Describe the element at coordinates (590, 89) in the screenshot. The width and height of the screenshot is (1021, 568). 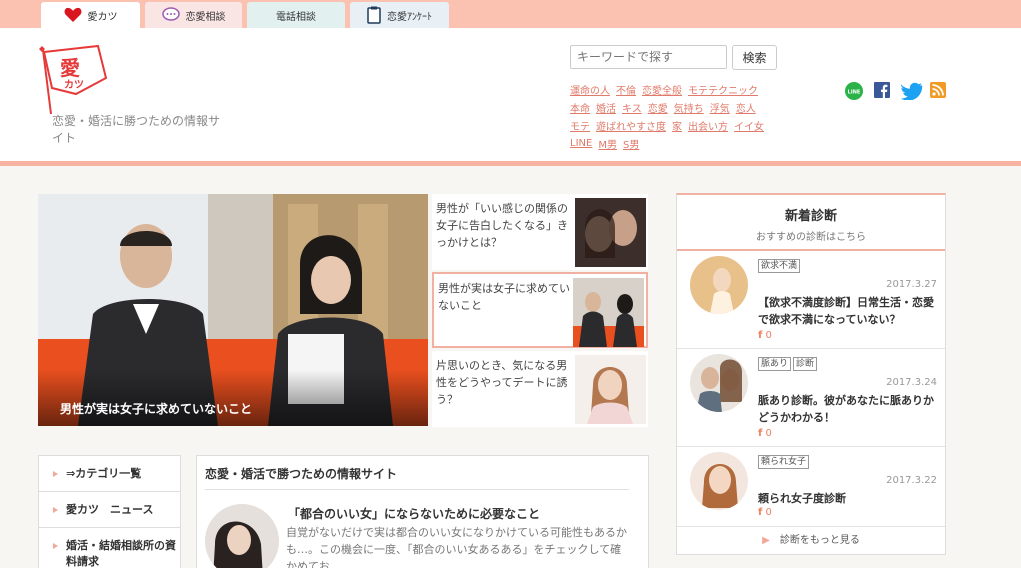
I see `tag-link: 運命の人` at that location.